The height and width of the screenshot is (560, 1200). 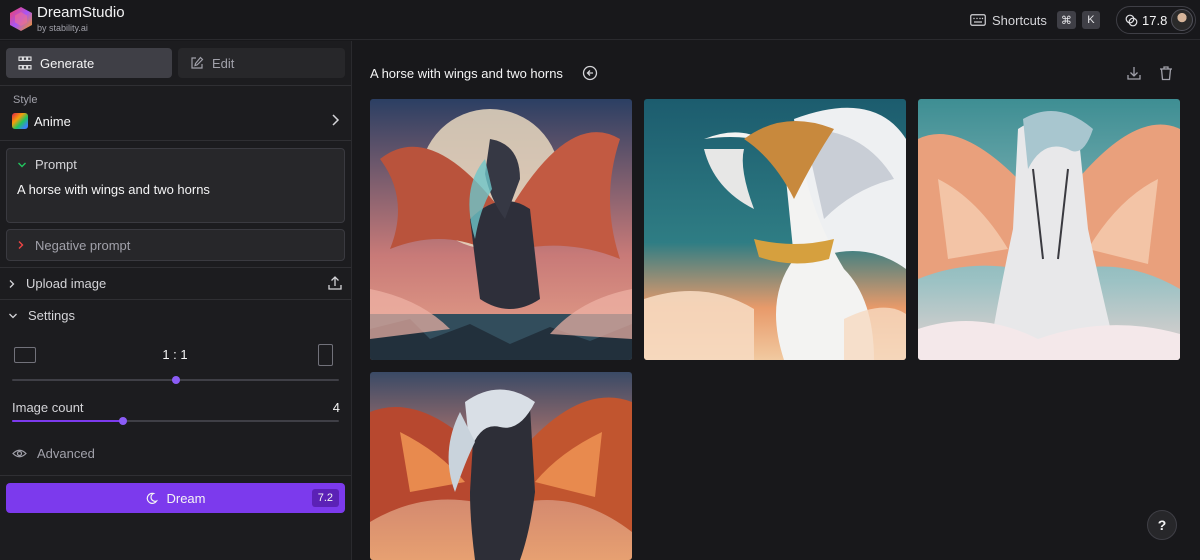 What do you see at coordinates (1166, 73) in the screenshot?
I see `trash-icon` at bounding box center [1166, 73].